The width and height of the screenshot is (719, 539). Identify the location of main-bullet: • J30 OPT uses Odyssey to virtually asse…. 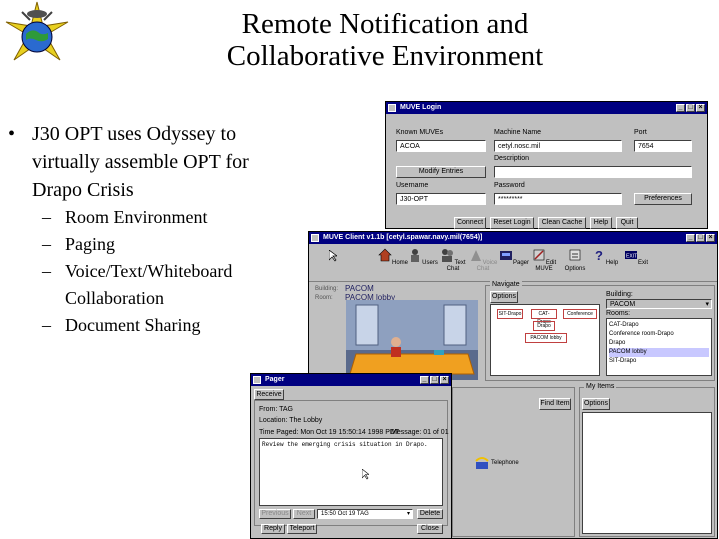
(138, 162).